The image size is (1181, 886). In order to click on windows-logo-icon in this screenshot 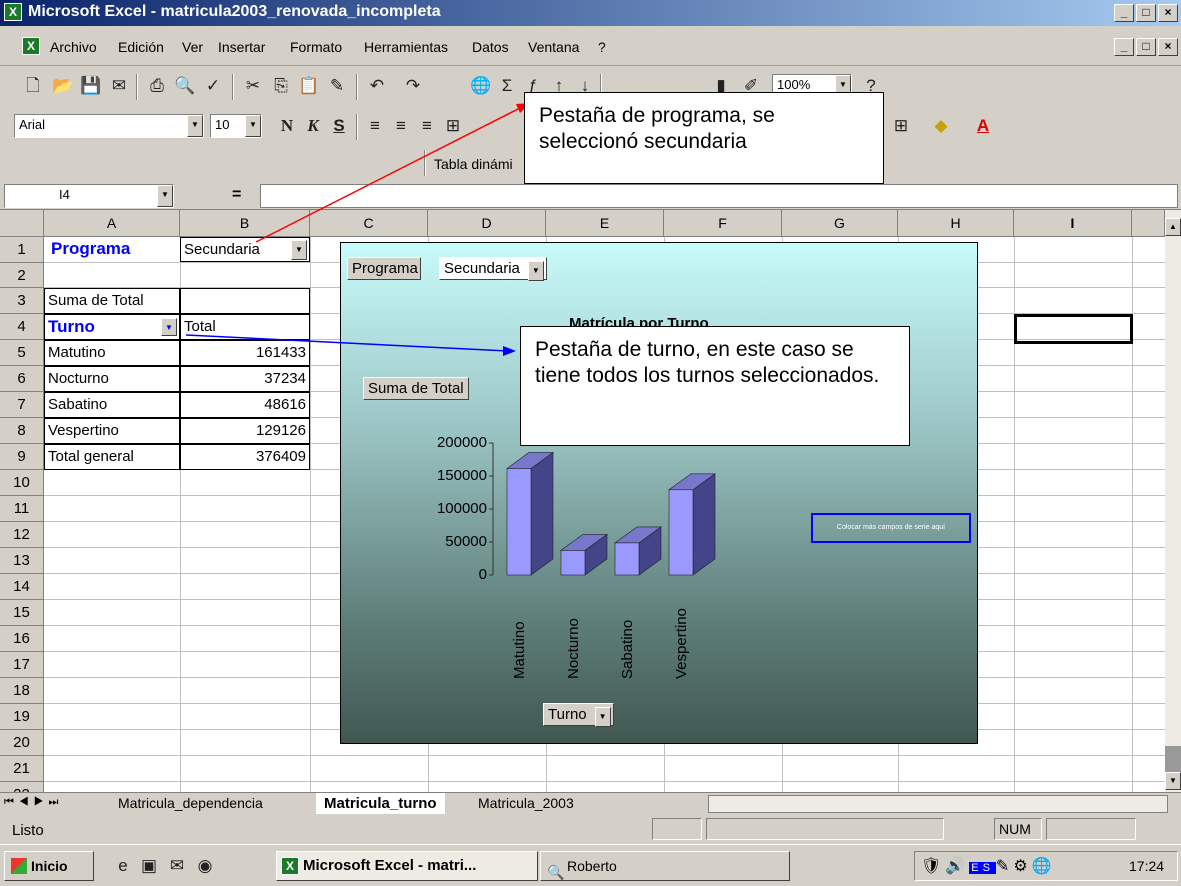, I will do `click(19, 866)`.